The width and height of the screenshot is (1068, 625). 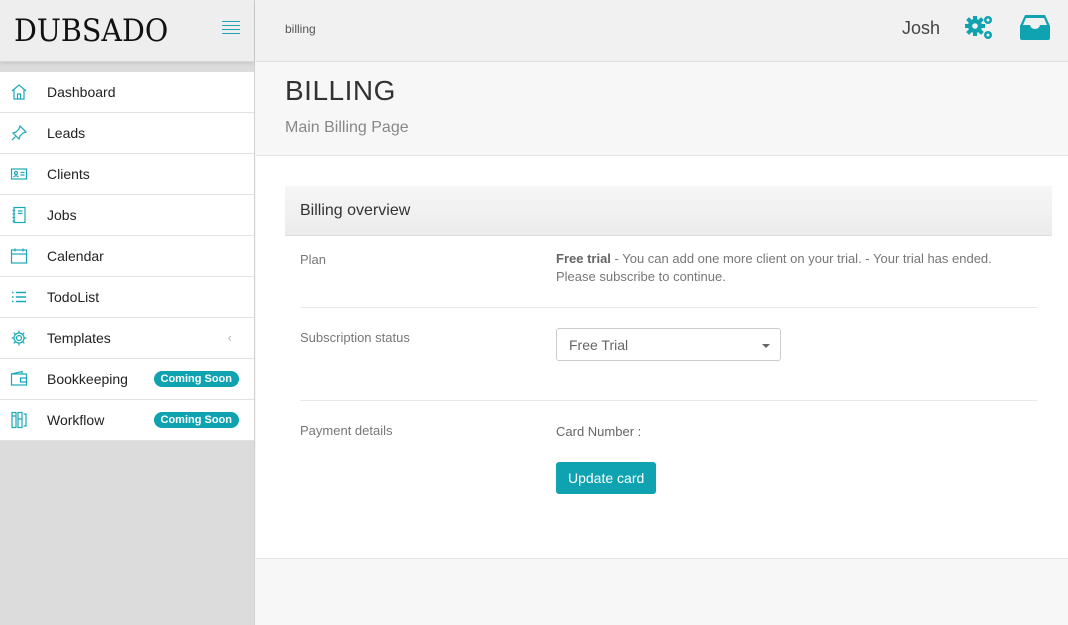 What do you see at coordinates (91, 31) in the screenshot?
I see `brand-logo: DUBSADO` at bounding box center [91, 31].